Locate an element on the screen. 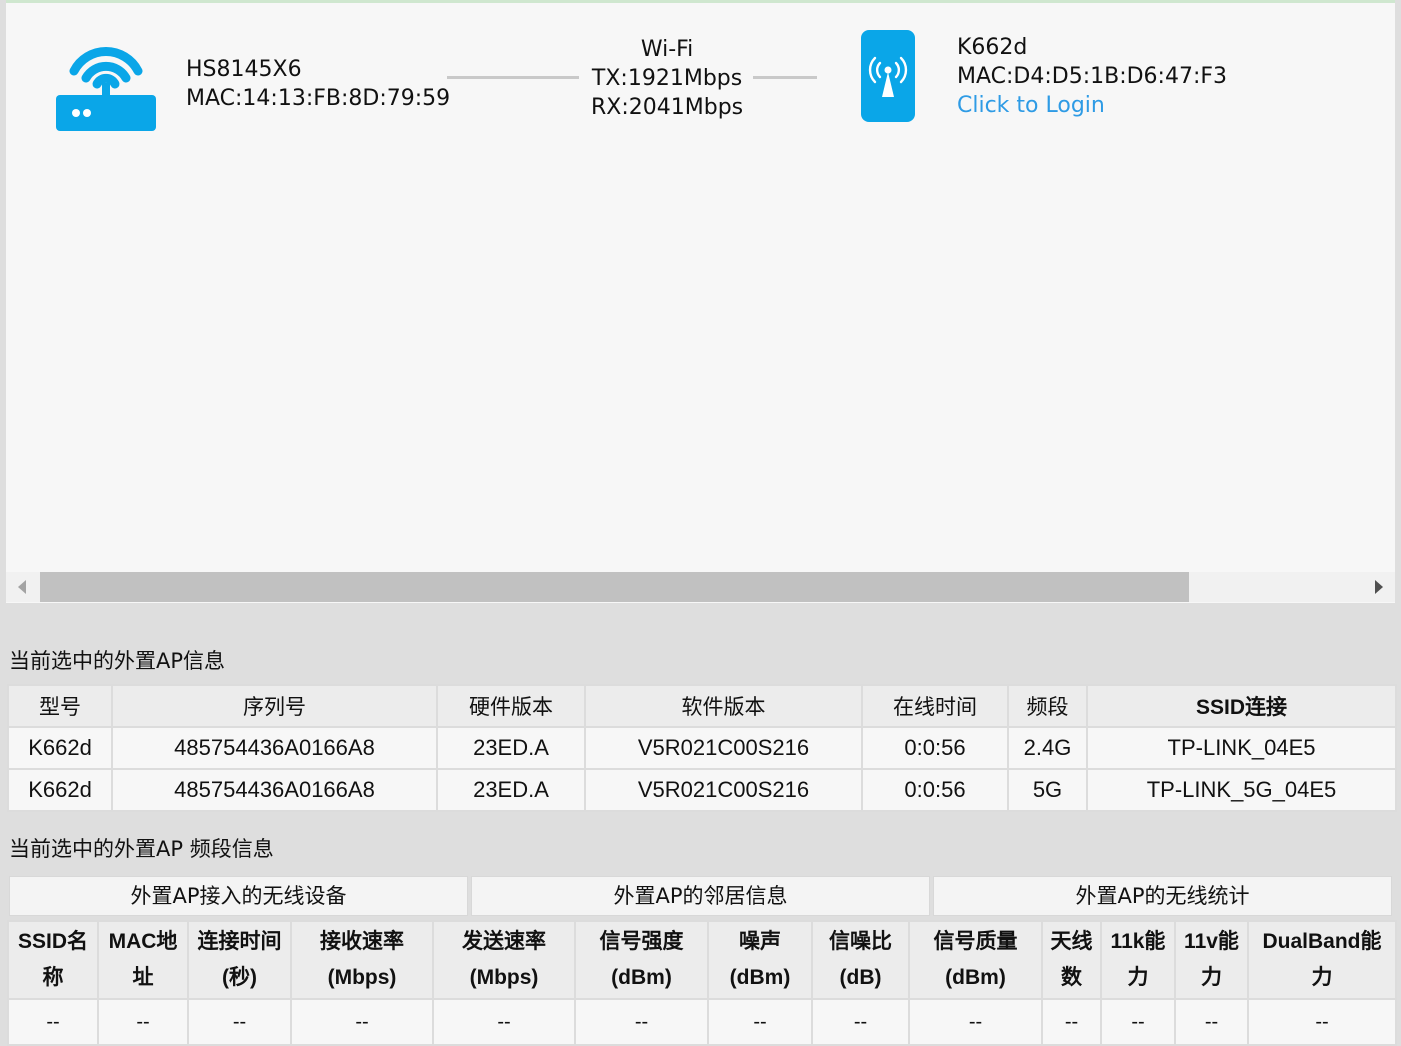  router-icon is located at coordinates (106, 82).